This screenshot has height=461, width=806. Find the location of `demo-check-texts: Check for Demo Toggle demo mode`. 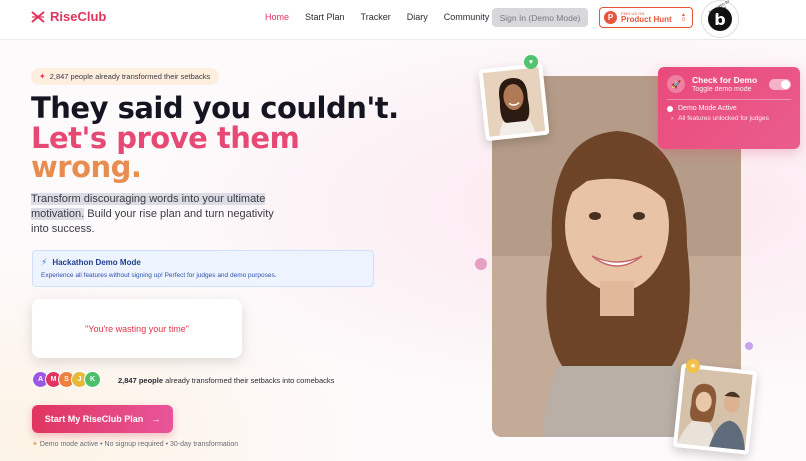

demo-check-texts: Check for Demo Toggle demo mode is located at coordinates (724, 84).